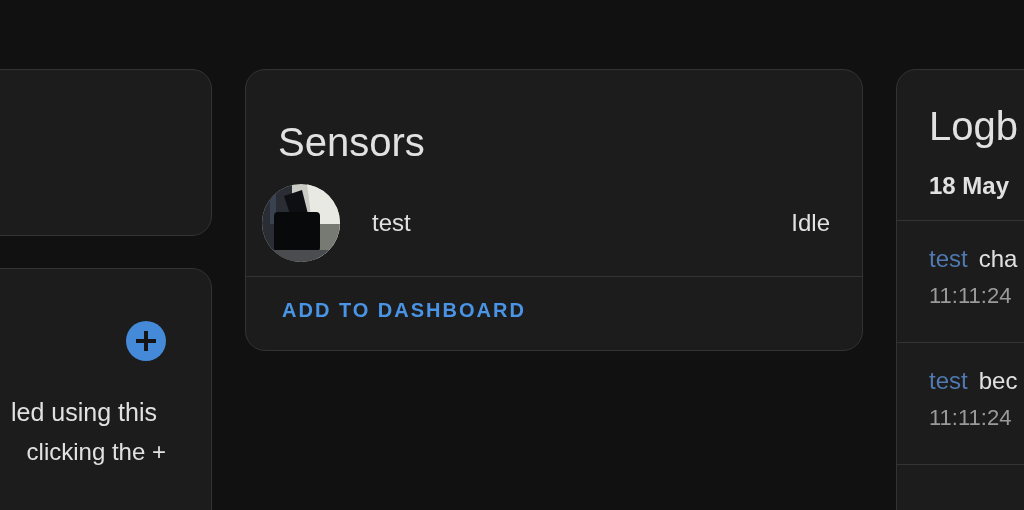  Describe the element at coordinates (998, 380) in the screenshot. I see `log-message: bec` at that location.